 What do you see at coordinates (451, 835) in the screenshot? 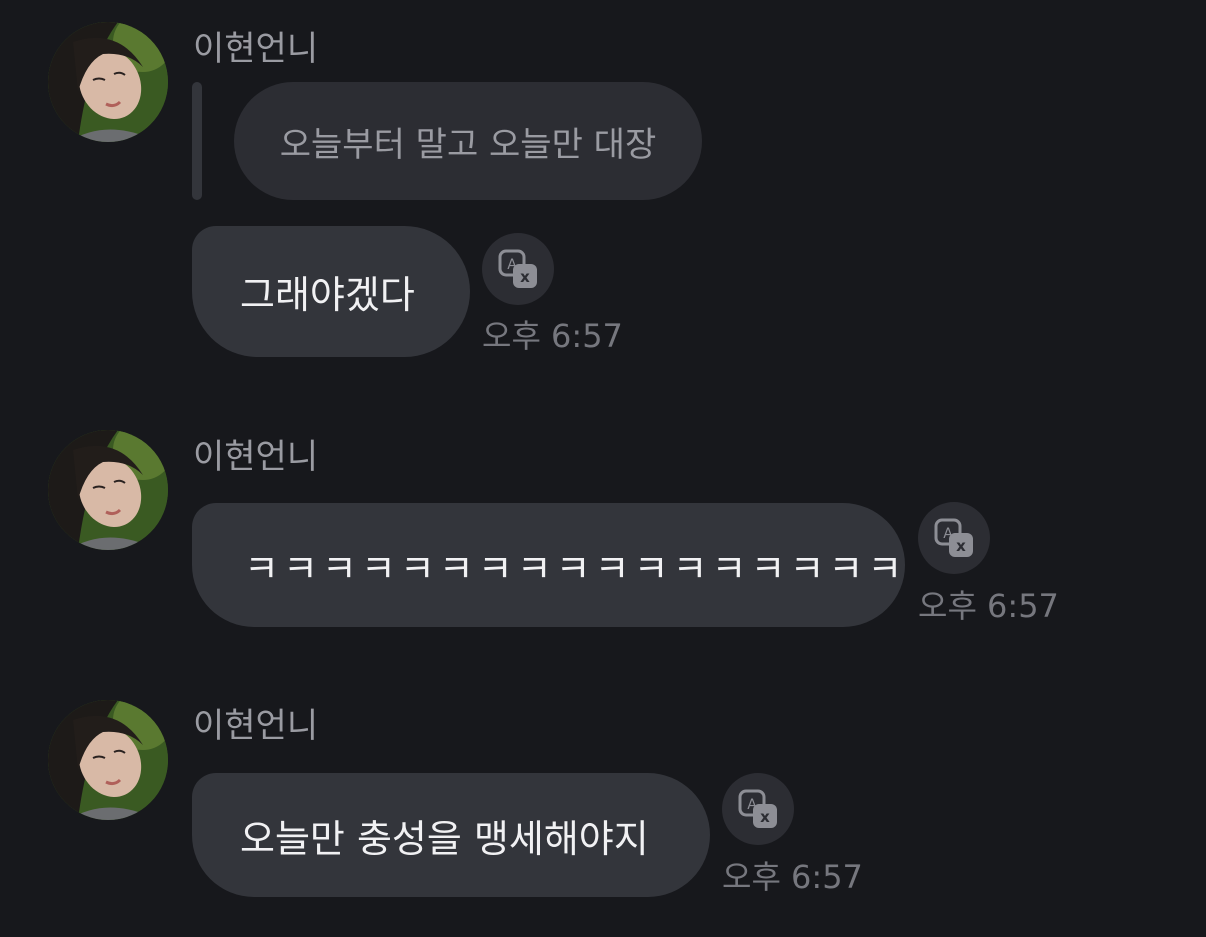
I see `message-bubble: 오늘만 충성을 맹세해야지` at bounding box center [451, 835].